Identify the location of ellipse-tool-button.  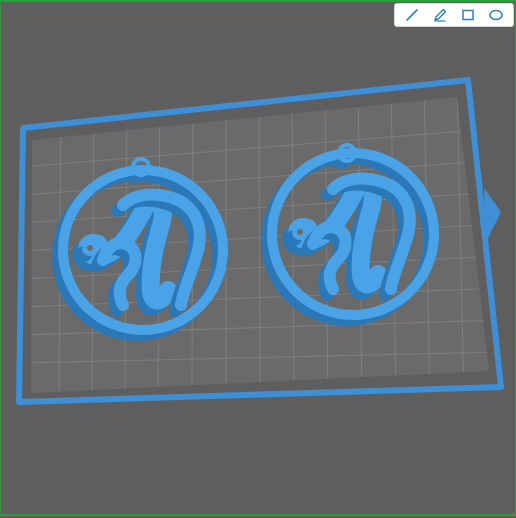
(496, 15).